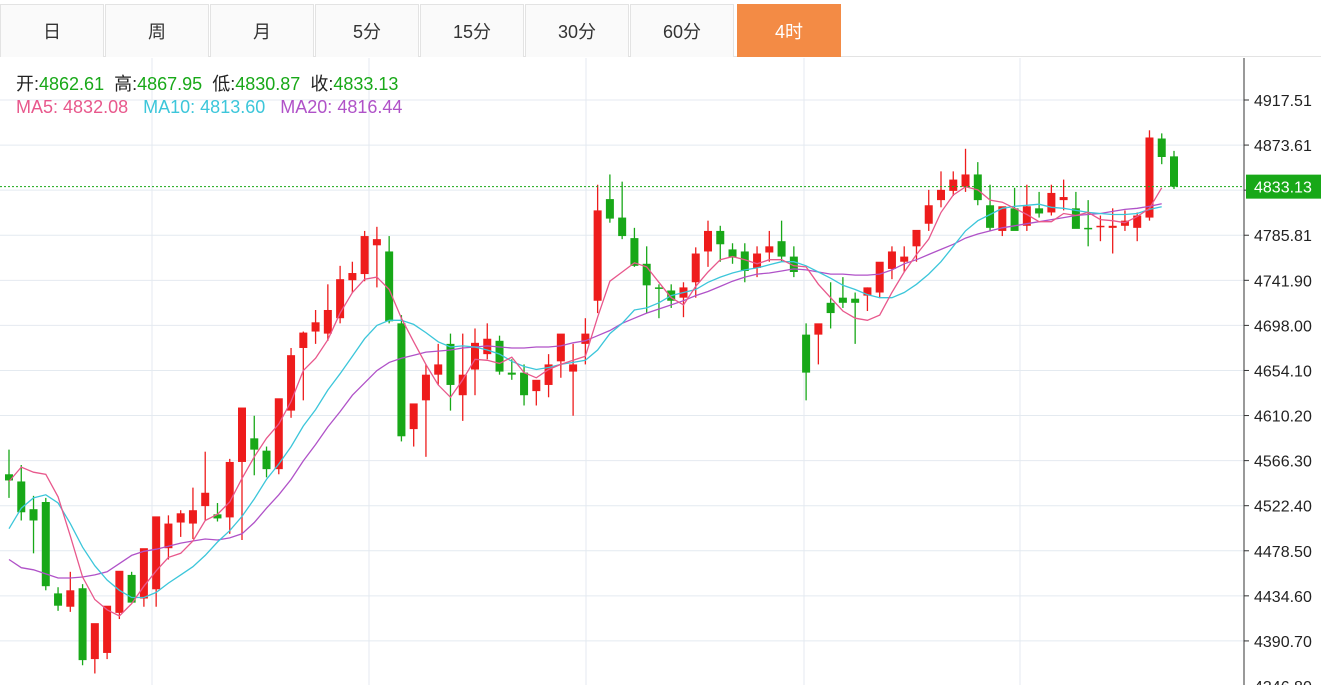  Describe the element at coordinates (1283, 326) in the screenshot. I see `y-tick-label: 4698.00` at that location.